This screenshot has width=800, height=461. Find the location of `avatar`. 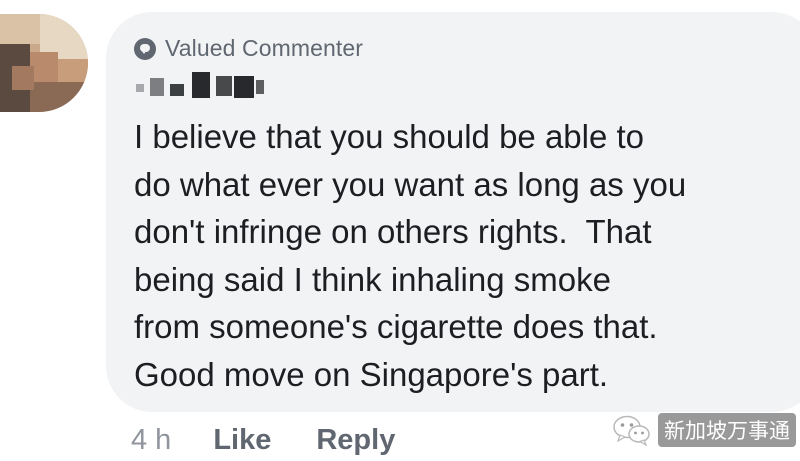

avatar is located at coordinates (44, 63).